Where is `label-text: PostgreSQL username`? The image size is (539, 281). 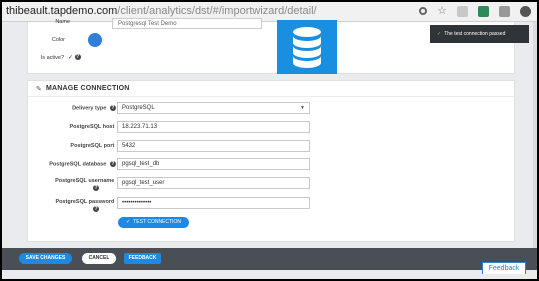 label-text: PostgreSQL username is located at coordinates (85, 181).